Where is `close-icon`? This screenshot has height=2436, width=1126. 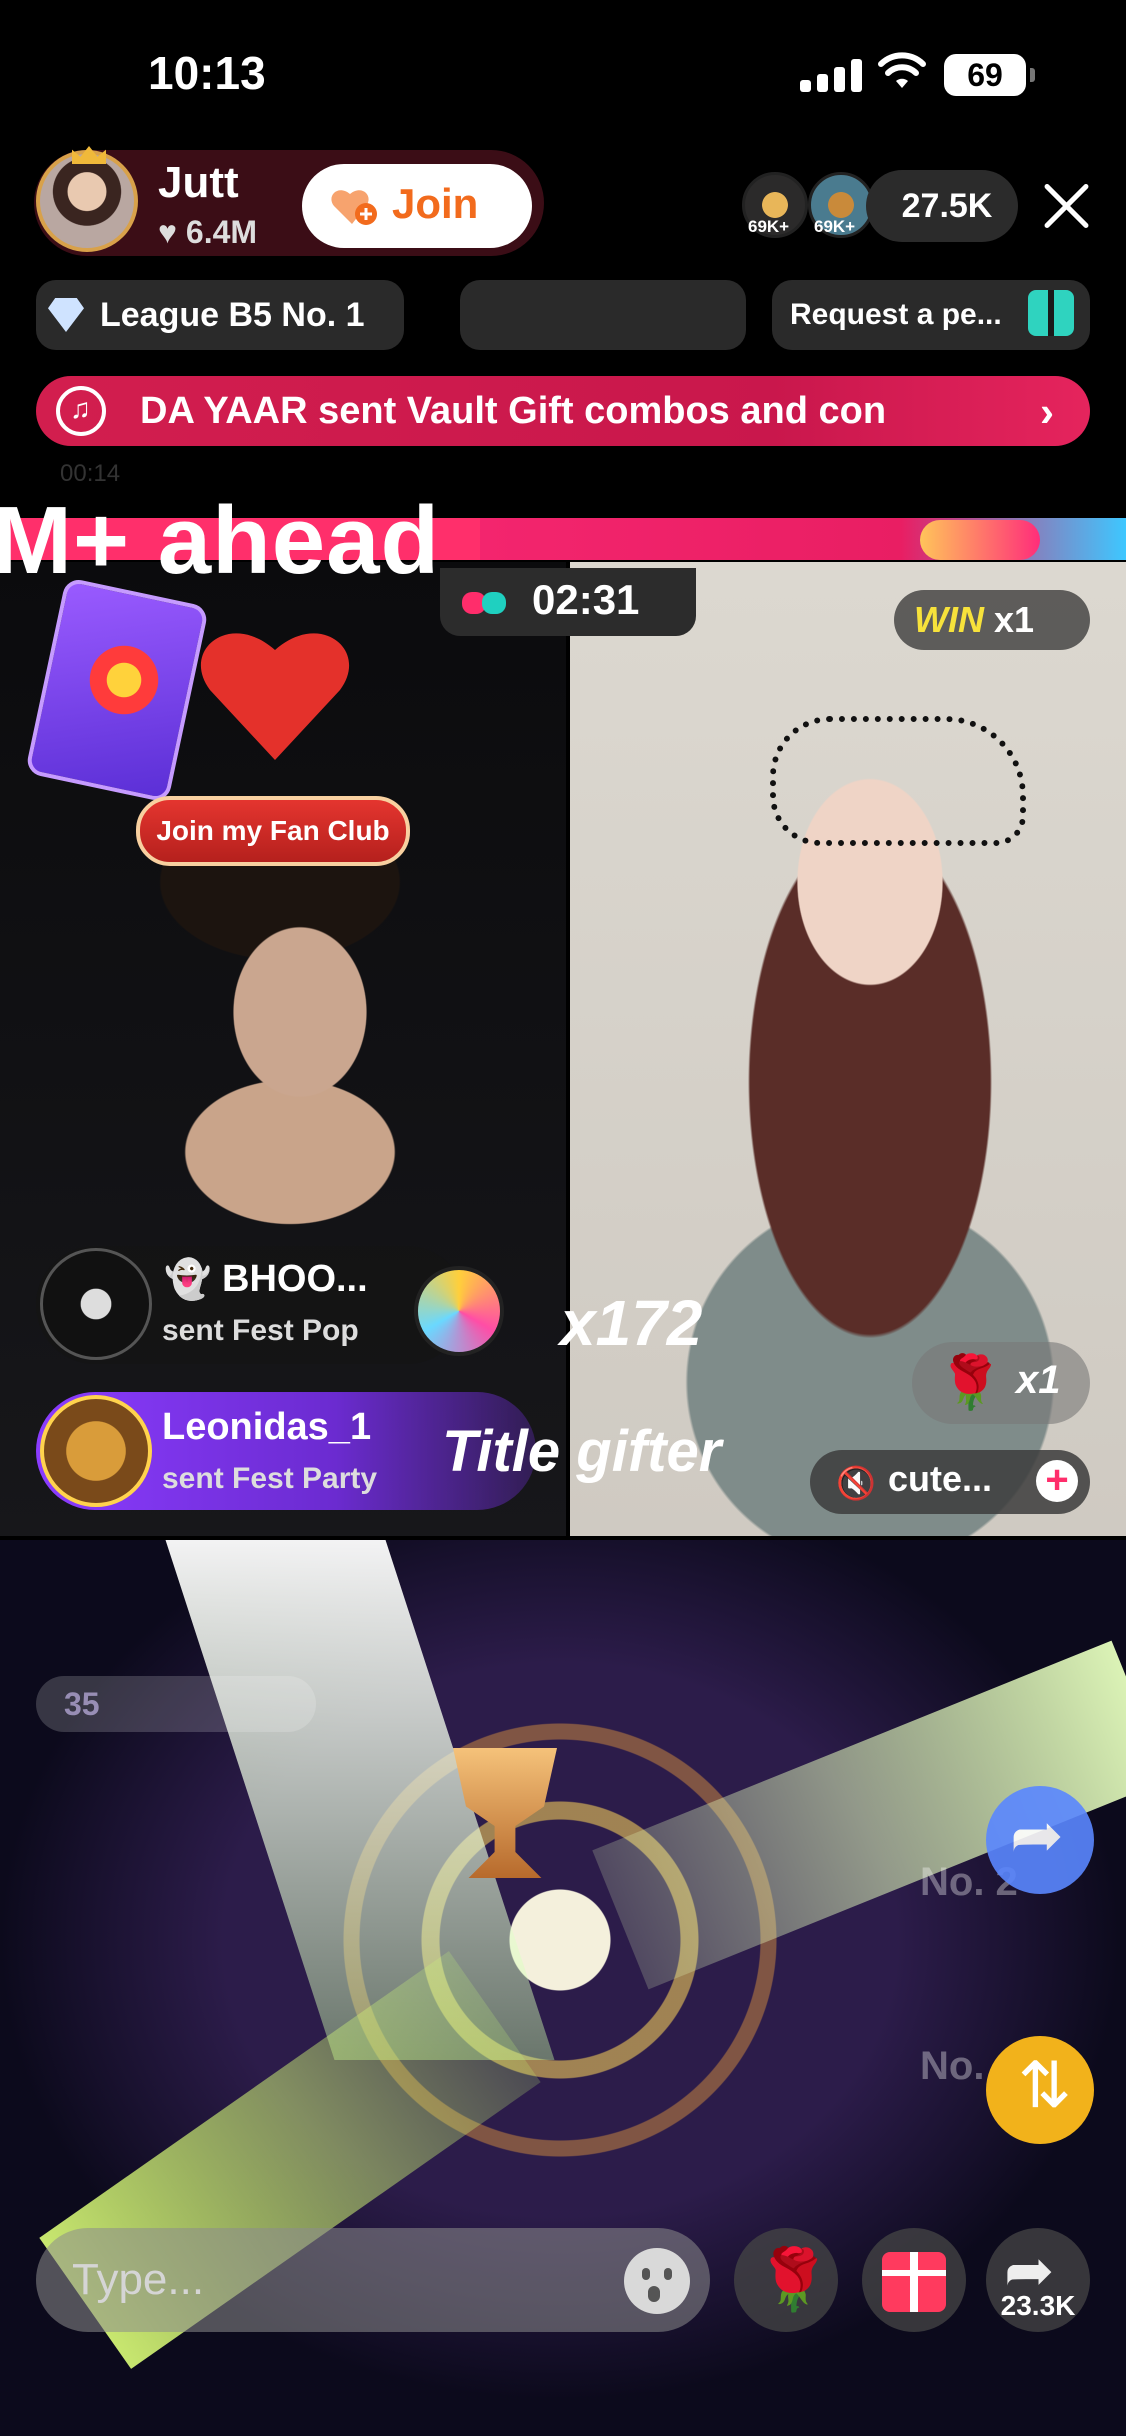
close-icon is located at coordinates (1066, 206).